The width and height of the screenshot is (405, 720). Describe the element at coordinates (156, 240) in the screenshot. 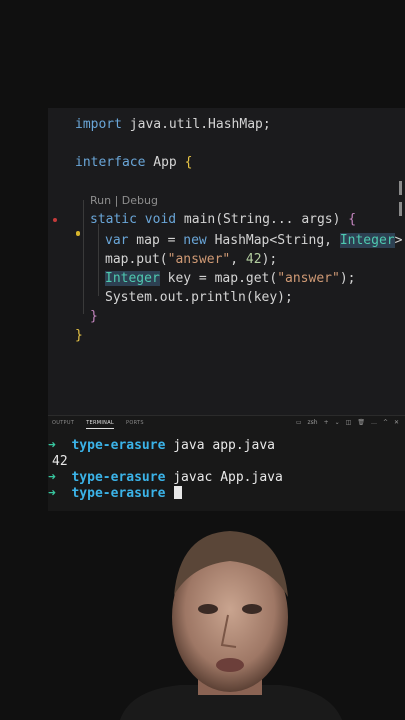

I see `code-text: map =` at that location.